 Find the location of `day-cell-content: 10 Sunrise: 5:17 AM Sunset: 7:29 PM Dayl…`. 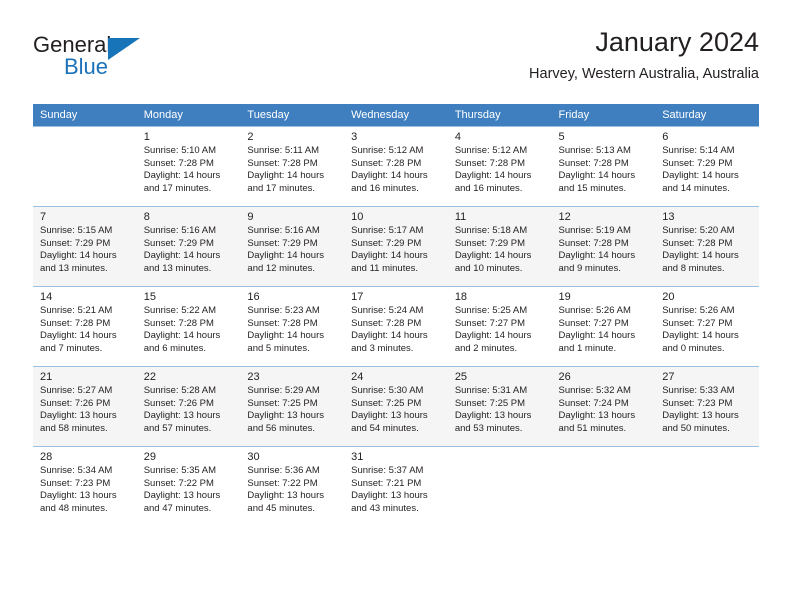

day-cell-content: 10 Sunrise: 5:17 AM Sunset: 7:29 PM Dayl… is located at coordinates (396, 246).